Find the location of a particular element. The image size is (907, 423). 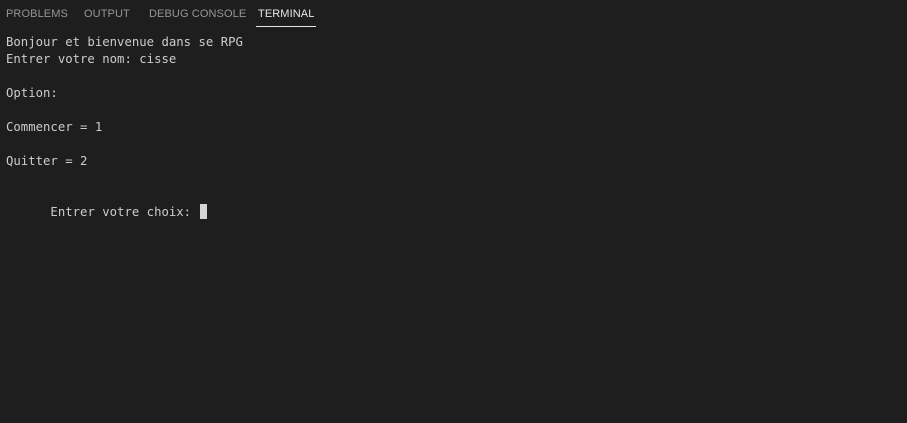

panel-tab-bar: PROBLEMS OUTPUT DEBUG CONSOLE TERMINAL is located at coordinates (453, 14).